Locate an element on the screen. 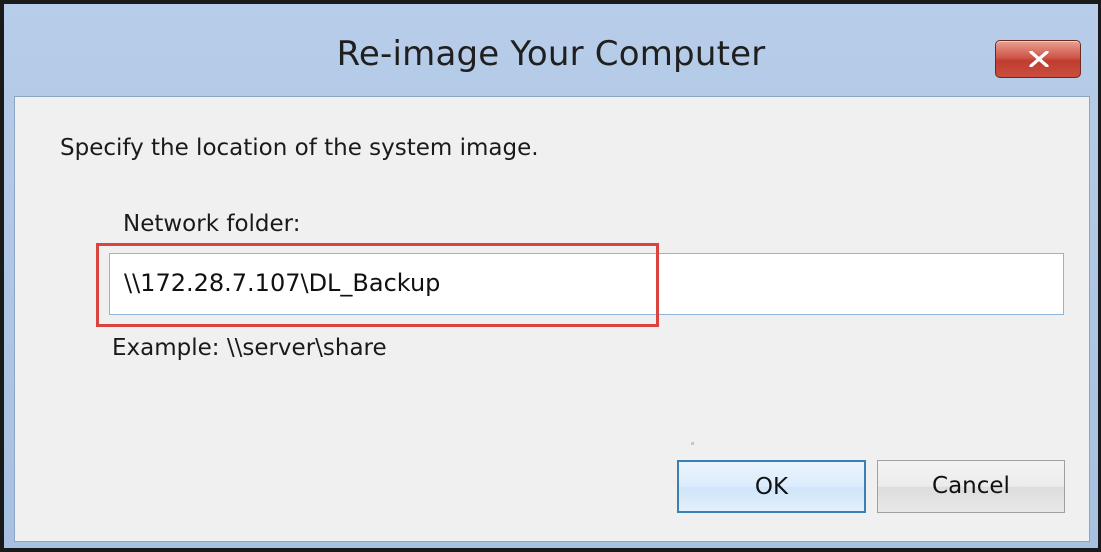 This screenshot has width=1101, height=552. example-text: Example: \\server\share is located at coordinates (249, 348).